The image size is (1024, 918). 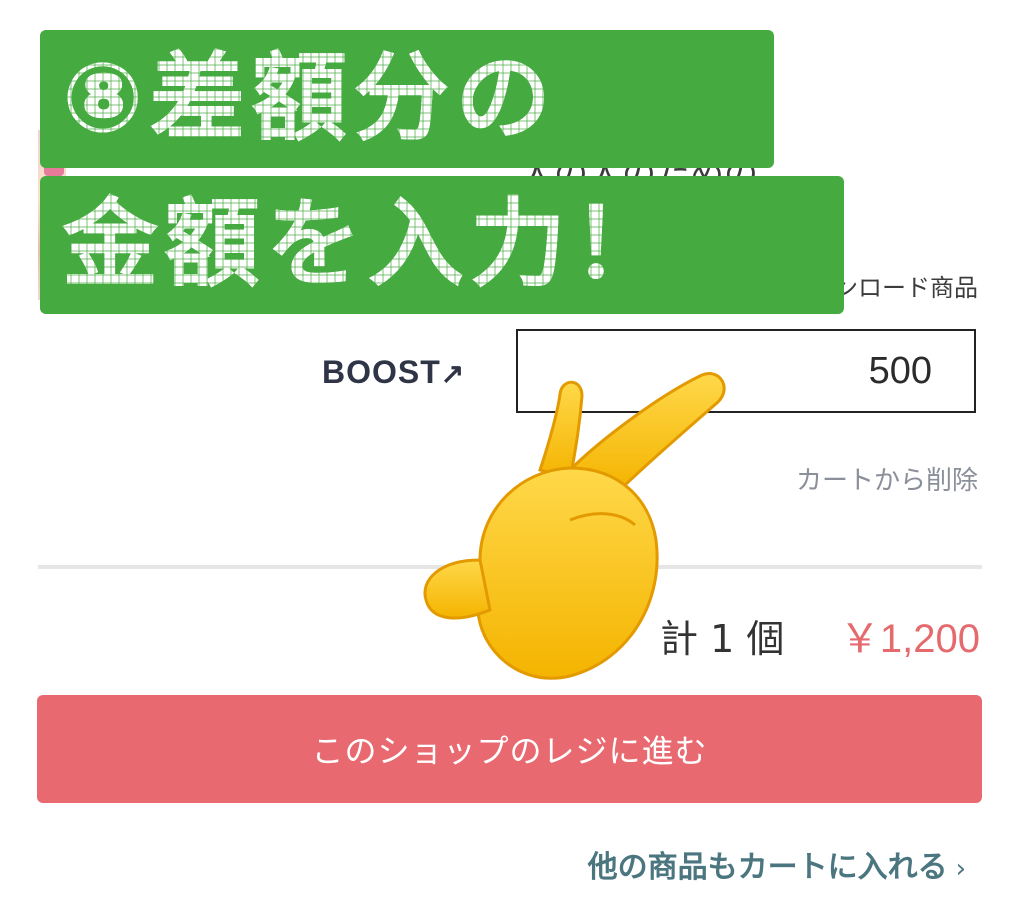 What do you see at coordinates (887, 478) in the screenshot?
I see `remove-from-cart-link: カートから削除` at bounding box center [887, 478].